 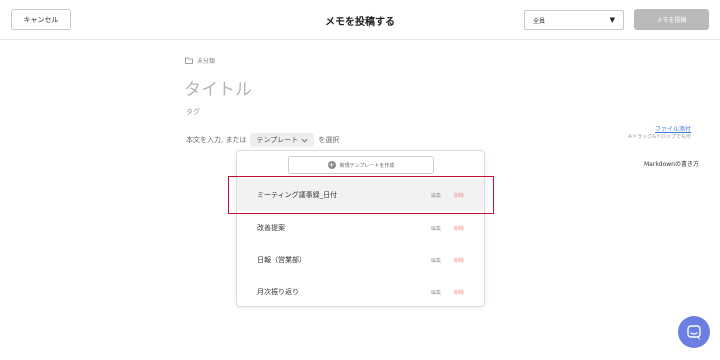 I want to click on caret-down-icon: ▼, so click(x=612, y=20).